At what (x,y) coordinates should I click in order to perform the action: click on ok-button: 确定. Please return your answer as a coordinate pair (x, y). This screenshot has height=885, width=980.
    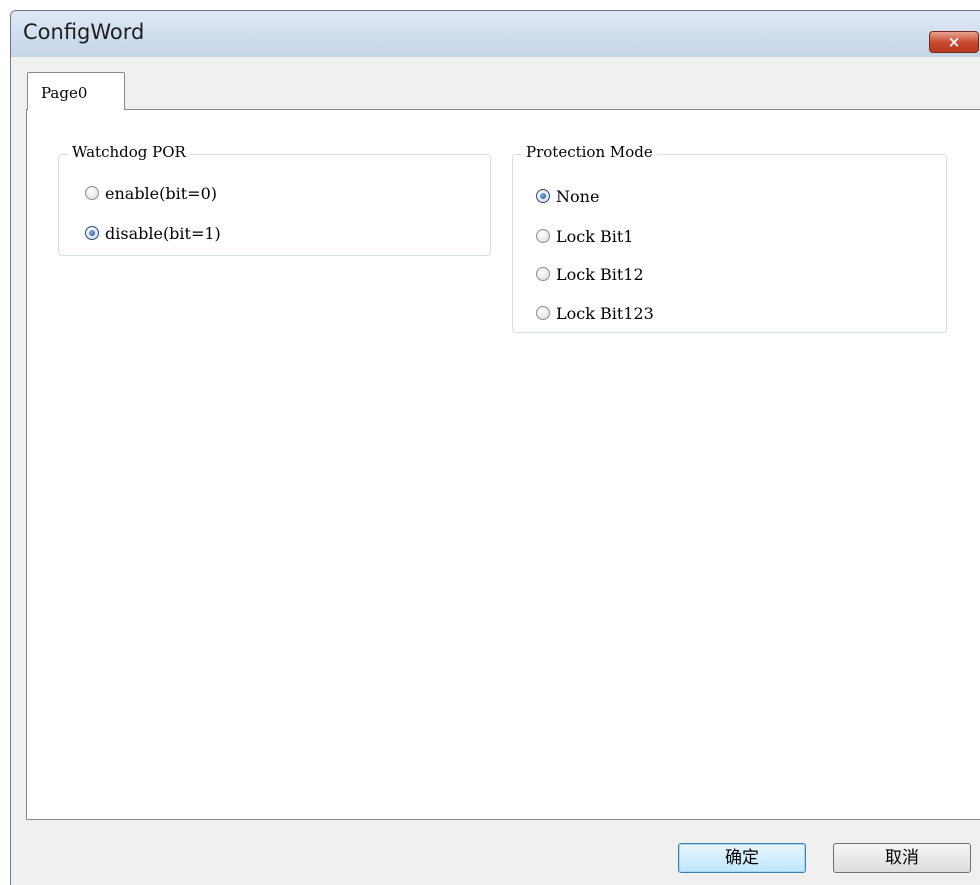
    Looking at the image, I should click on (742, 858).